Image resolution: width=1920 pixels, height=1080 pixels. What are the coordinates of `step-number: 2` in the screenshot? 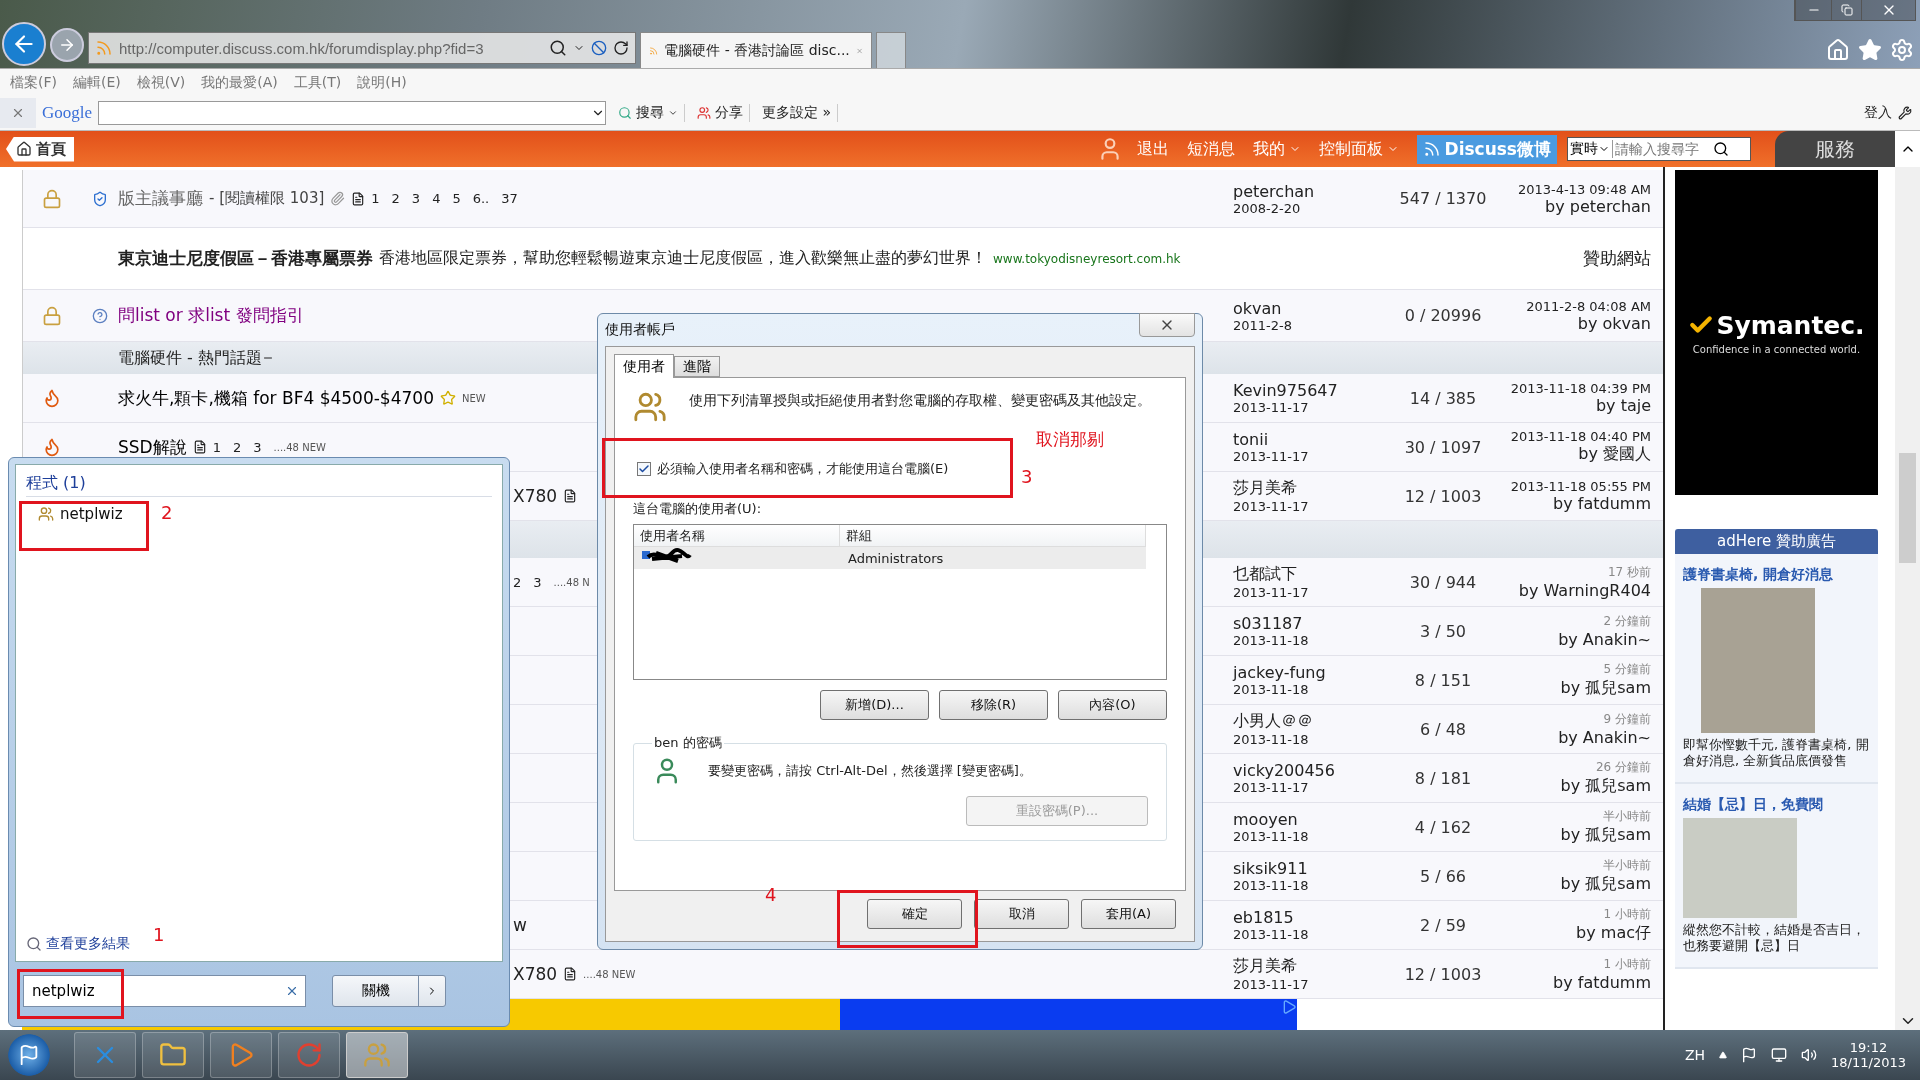 It's located at (167, 512).